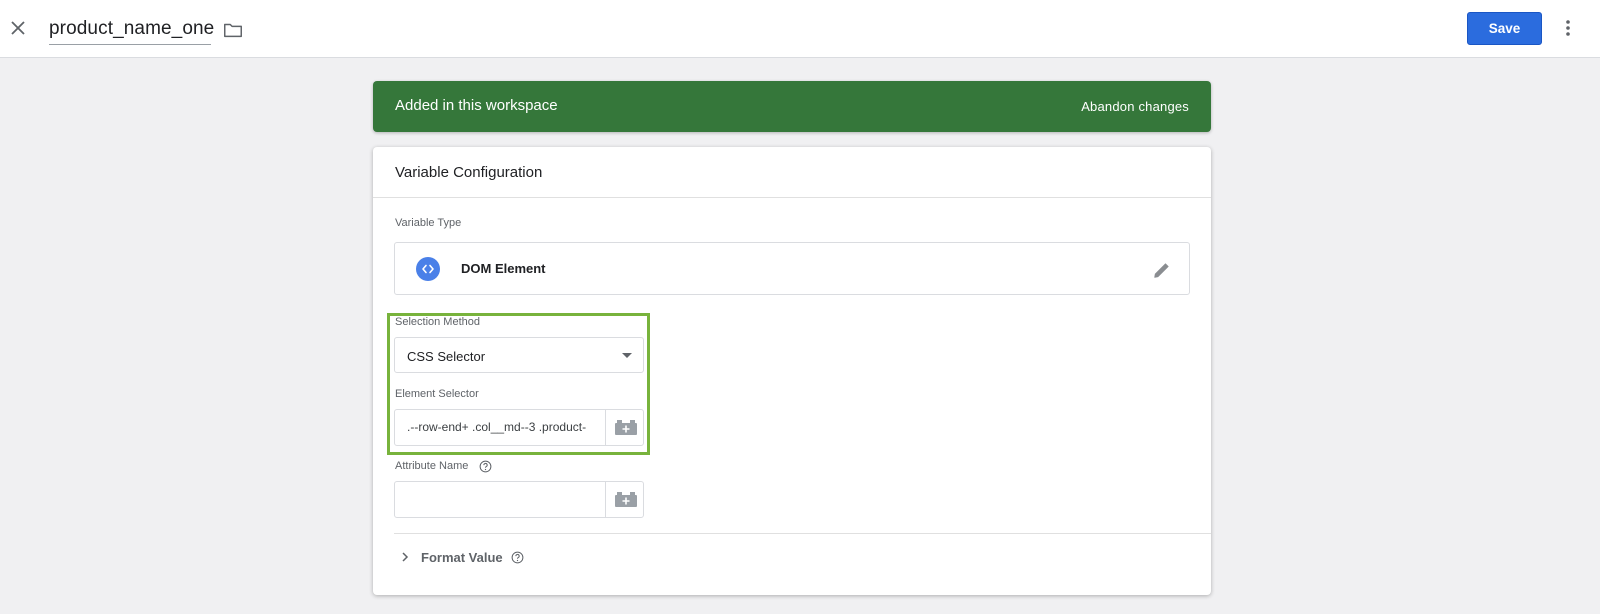 The width and height of the screenshot is (1600, 614). I want to click on dropdown-arrow-icon, so click(627, 355).